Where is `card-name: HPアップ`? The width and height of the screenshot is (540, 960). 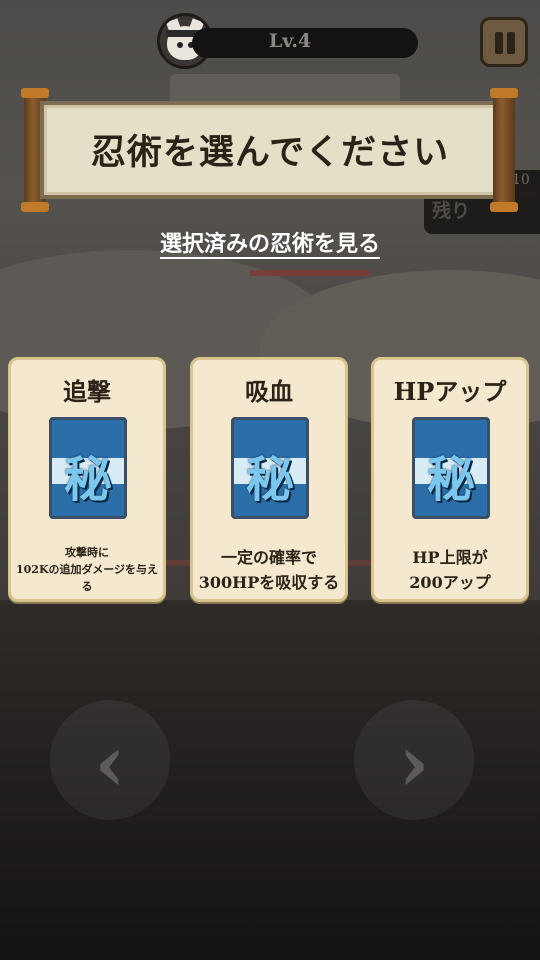 card-name: HPアップ is located at coordinates (450, 391).